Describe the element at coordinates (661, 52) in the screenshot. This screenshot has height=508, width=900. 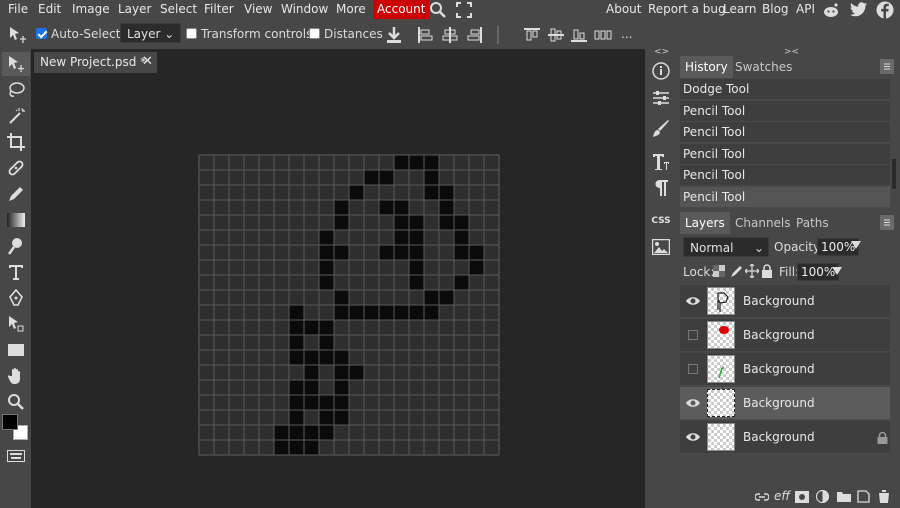
I see `collapse-arrows-icon: <>` at that location.